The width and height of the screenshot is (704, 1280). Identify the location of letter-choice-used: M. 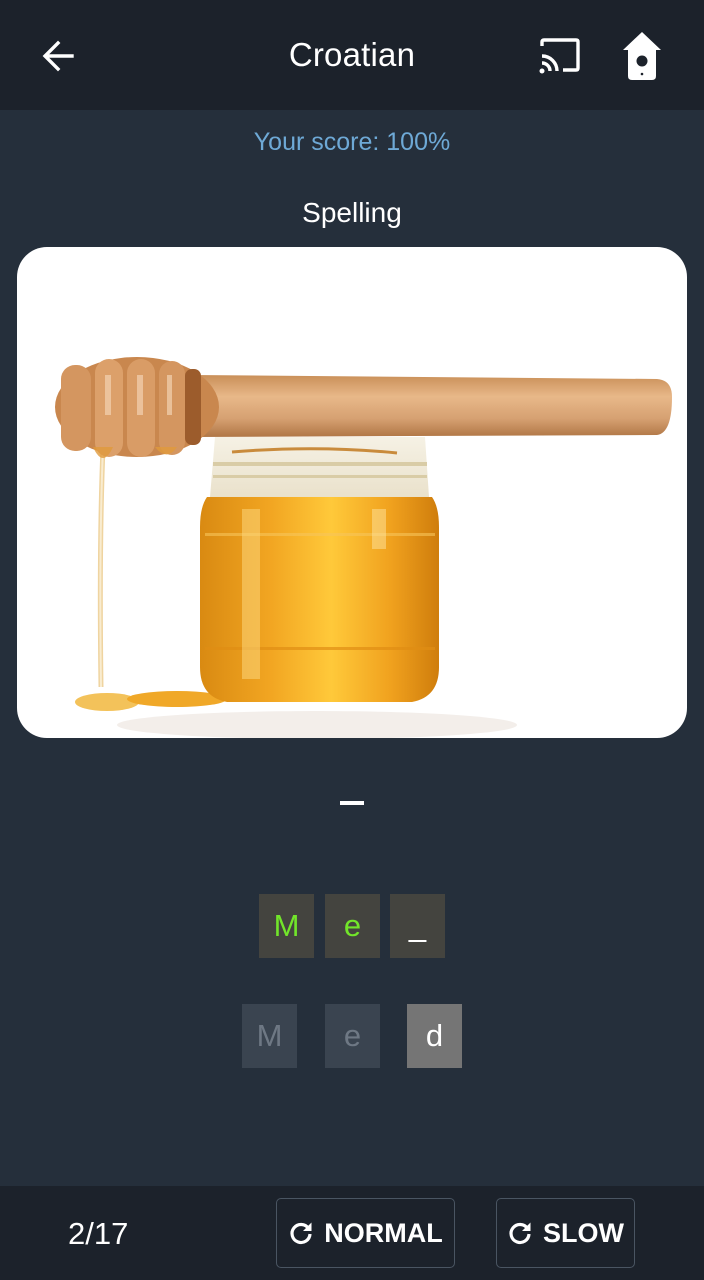
(269, 1036).